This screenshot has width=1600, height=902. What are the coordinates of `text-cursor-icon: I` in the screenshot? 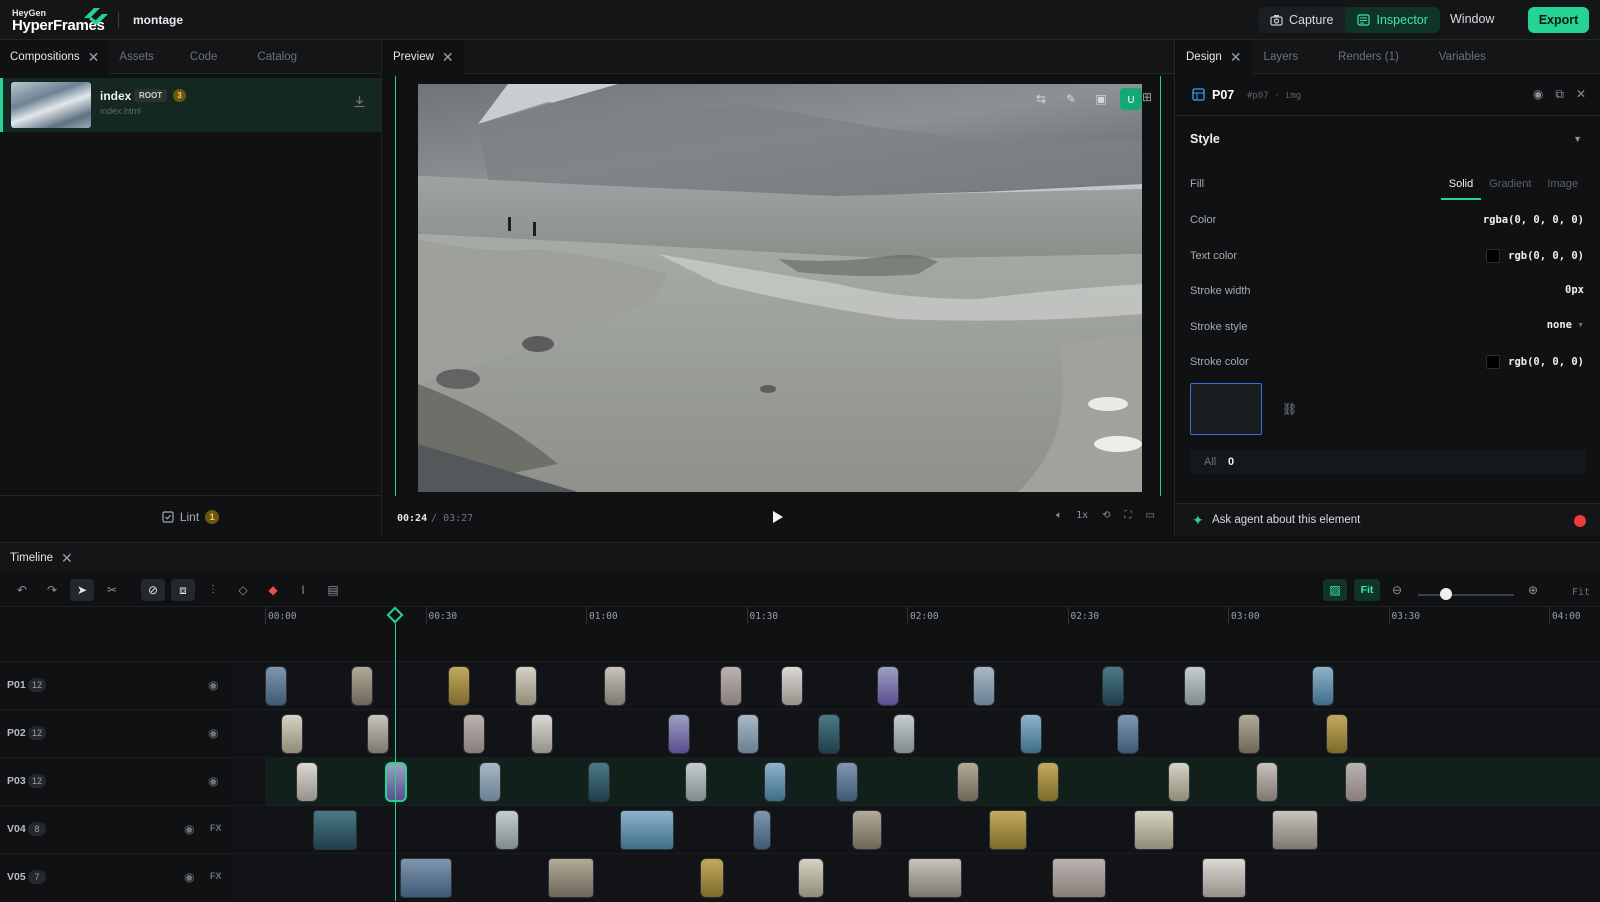 It's located at (303, 590).